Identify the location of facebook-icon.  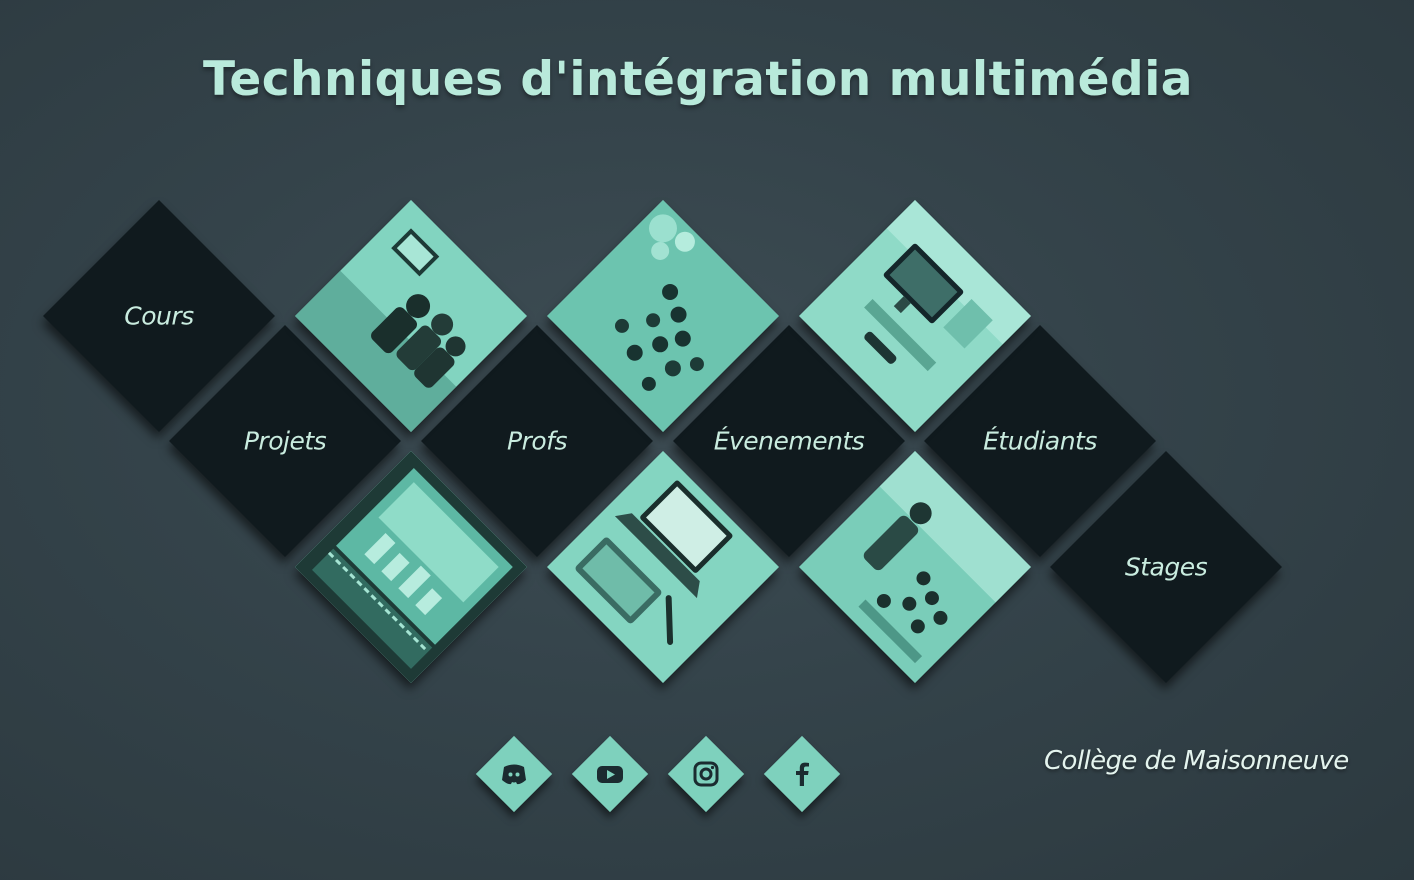
(802, 774).